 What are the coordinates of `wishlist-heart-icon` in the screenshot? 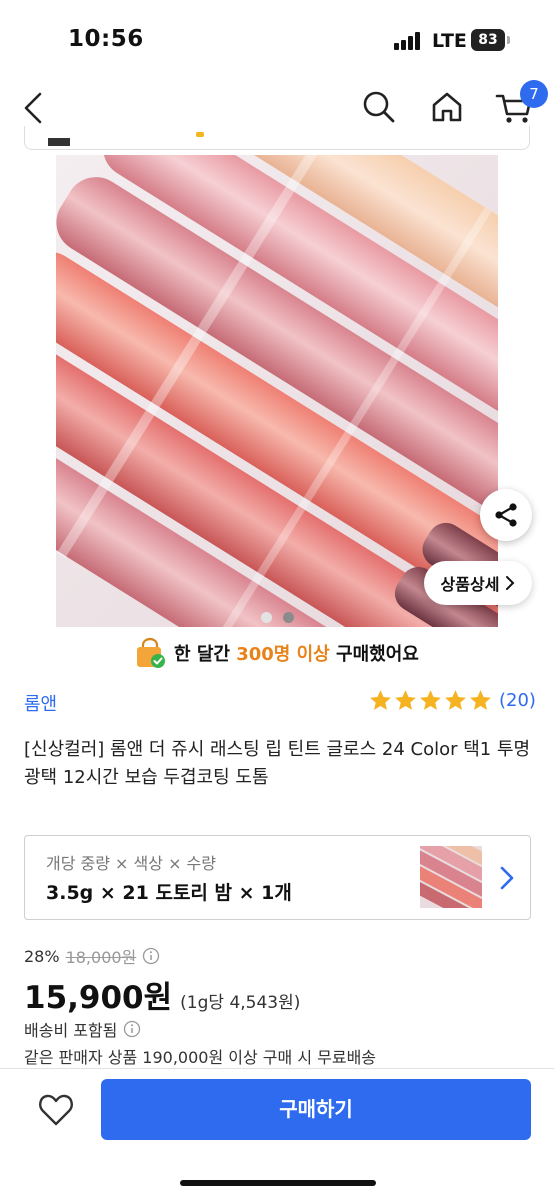 It's located at (56, 1110).